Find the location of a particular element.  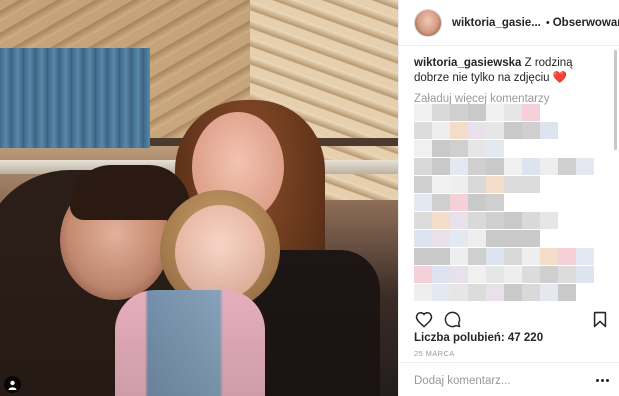

comments-scrollbar is located at coordinates (615, 100).